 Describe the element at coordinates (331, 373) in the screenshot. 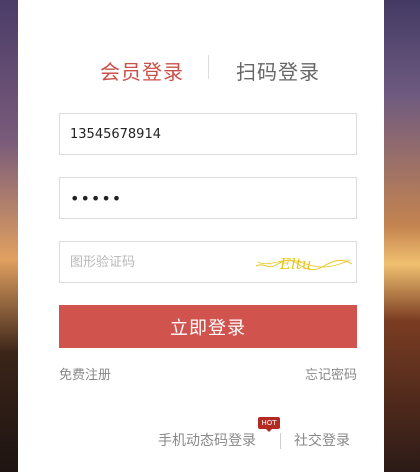

I see `forgot-password-link: 忘记密码` at that location.